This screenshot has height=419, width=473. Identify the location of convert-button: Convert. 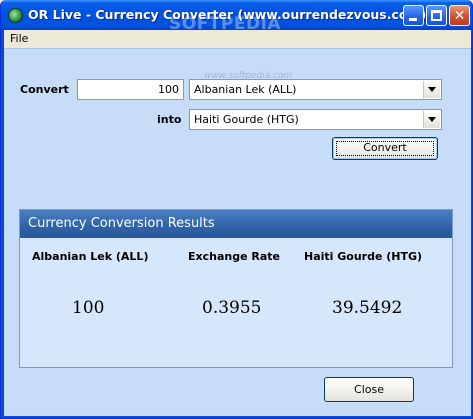
(385, 148).